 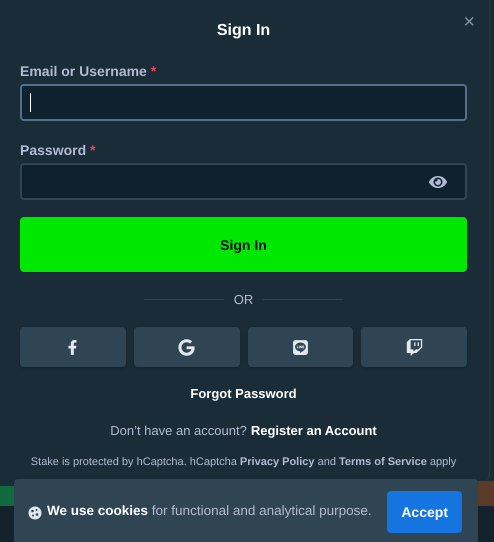 What do you see at coordinates (243, 181) in the screenshot?
I see `password-field` at bounding box center [243, 181].